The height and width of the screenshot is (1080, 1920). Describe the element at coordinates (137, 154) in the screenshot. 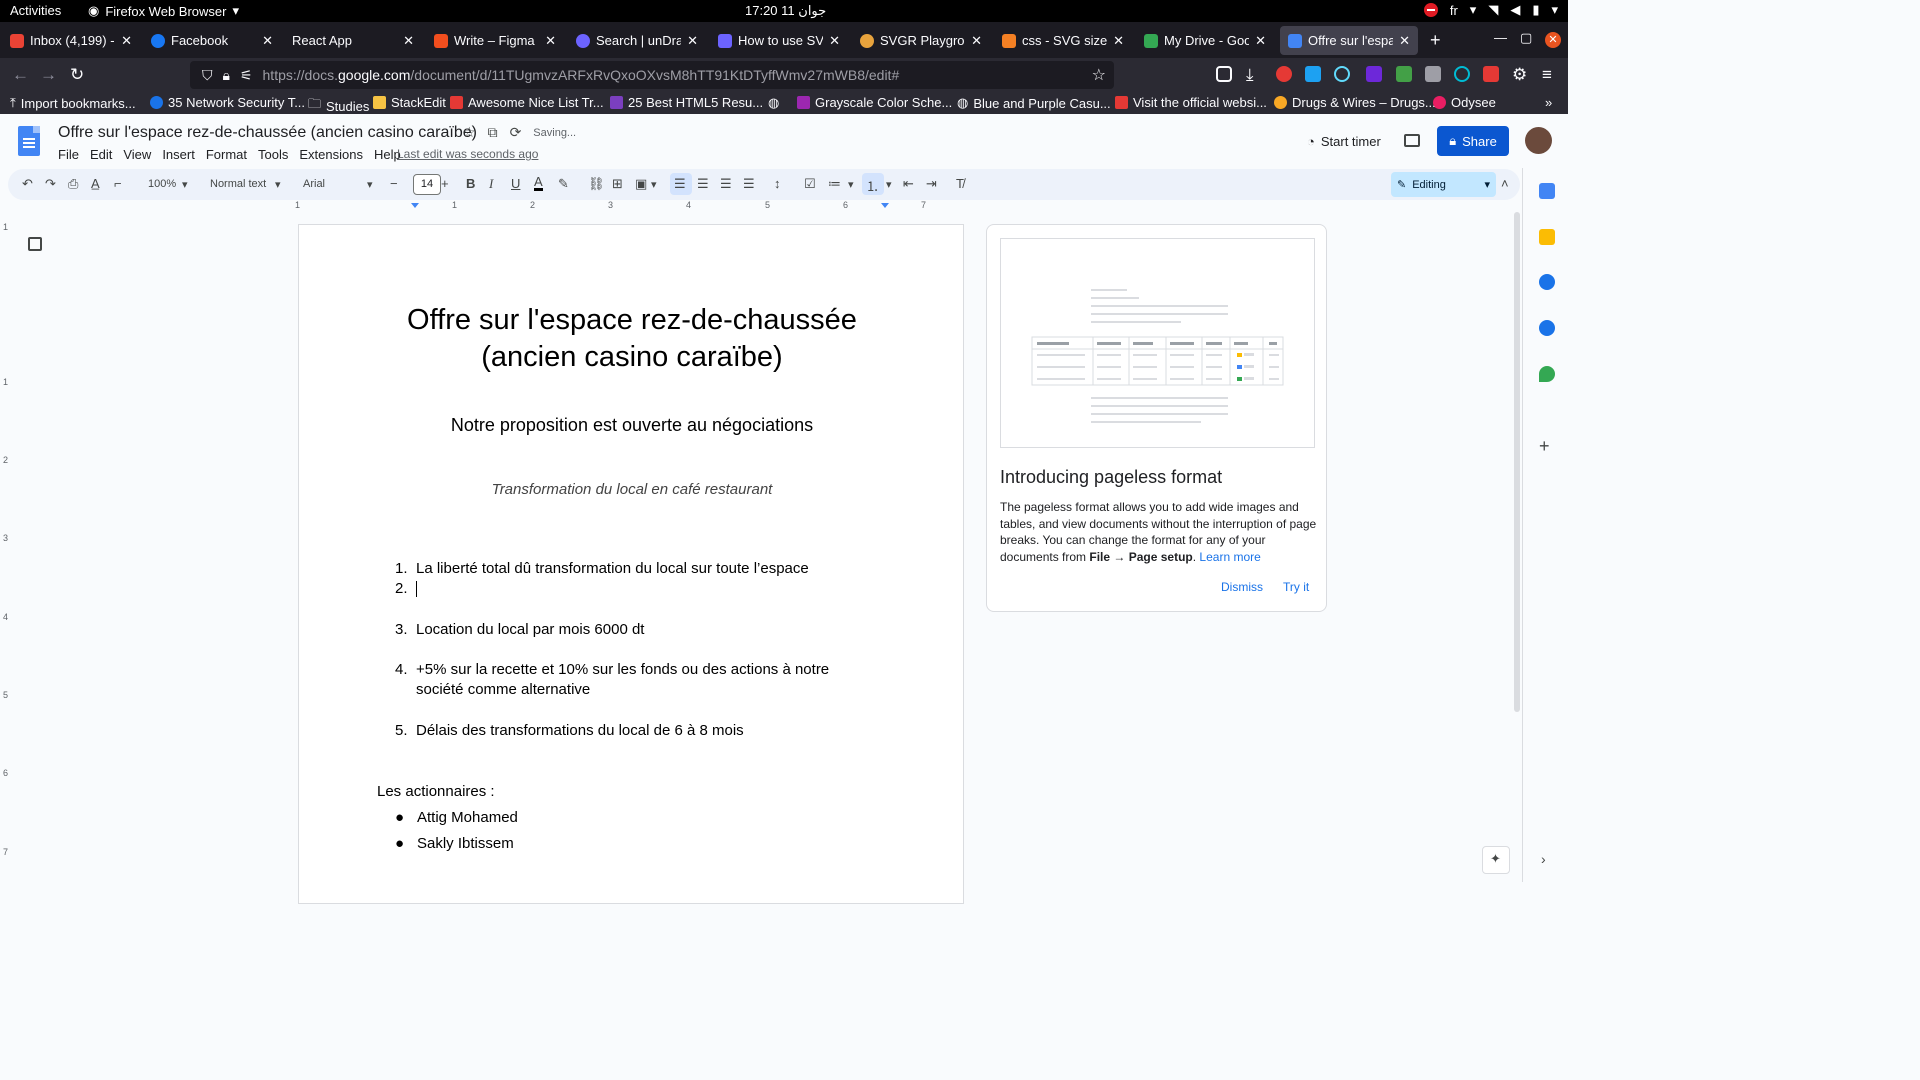

I see `menu-view: View` at that location.